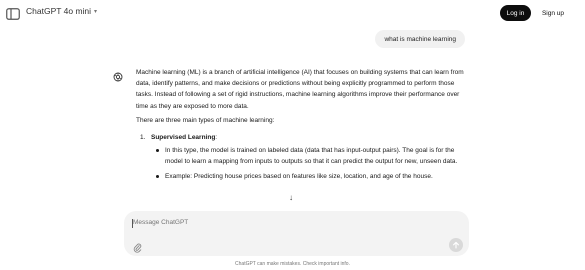 Image resolution: width=585 pixels, height=270 pixels. Describe the element at coordinates (292, 14) in the screenshot. I see `top-bar: ChatGPT 4o mini ▾ Log in Sign up` at that location.